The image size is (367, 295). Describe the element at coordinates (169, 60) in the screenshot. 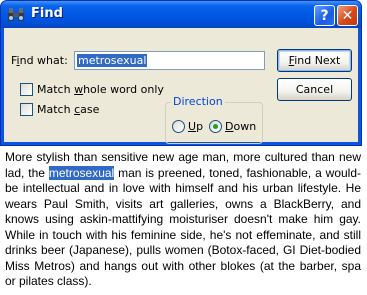

I see `find-what-input: metrosexual` at that location.